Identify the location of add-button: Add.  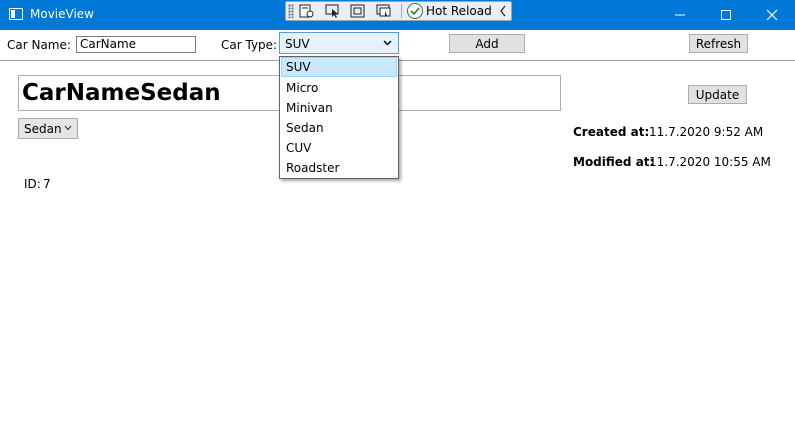
(487, 43).